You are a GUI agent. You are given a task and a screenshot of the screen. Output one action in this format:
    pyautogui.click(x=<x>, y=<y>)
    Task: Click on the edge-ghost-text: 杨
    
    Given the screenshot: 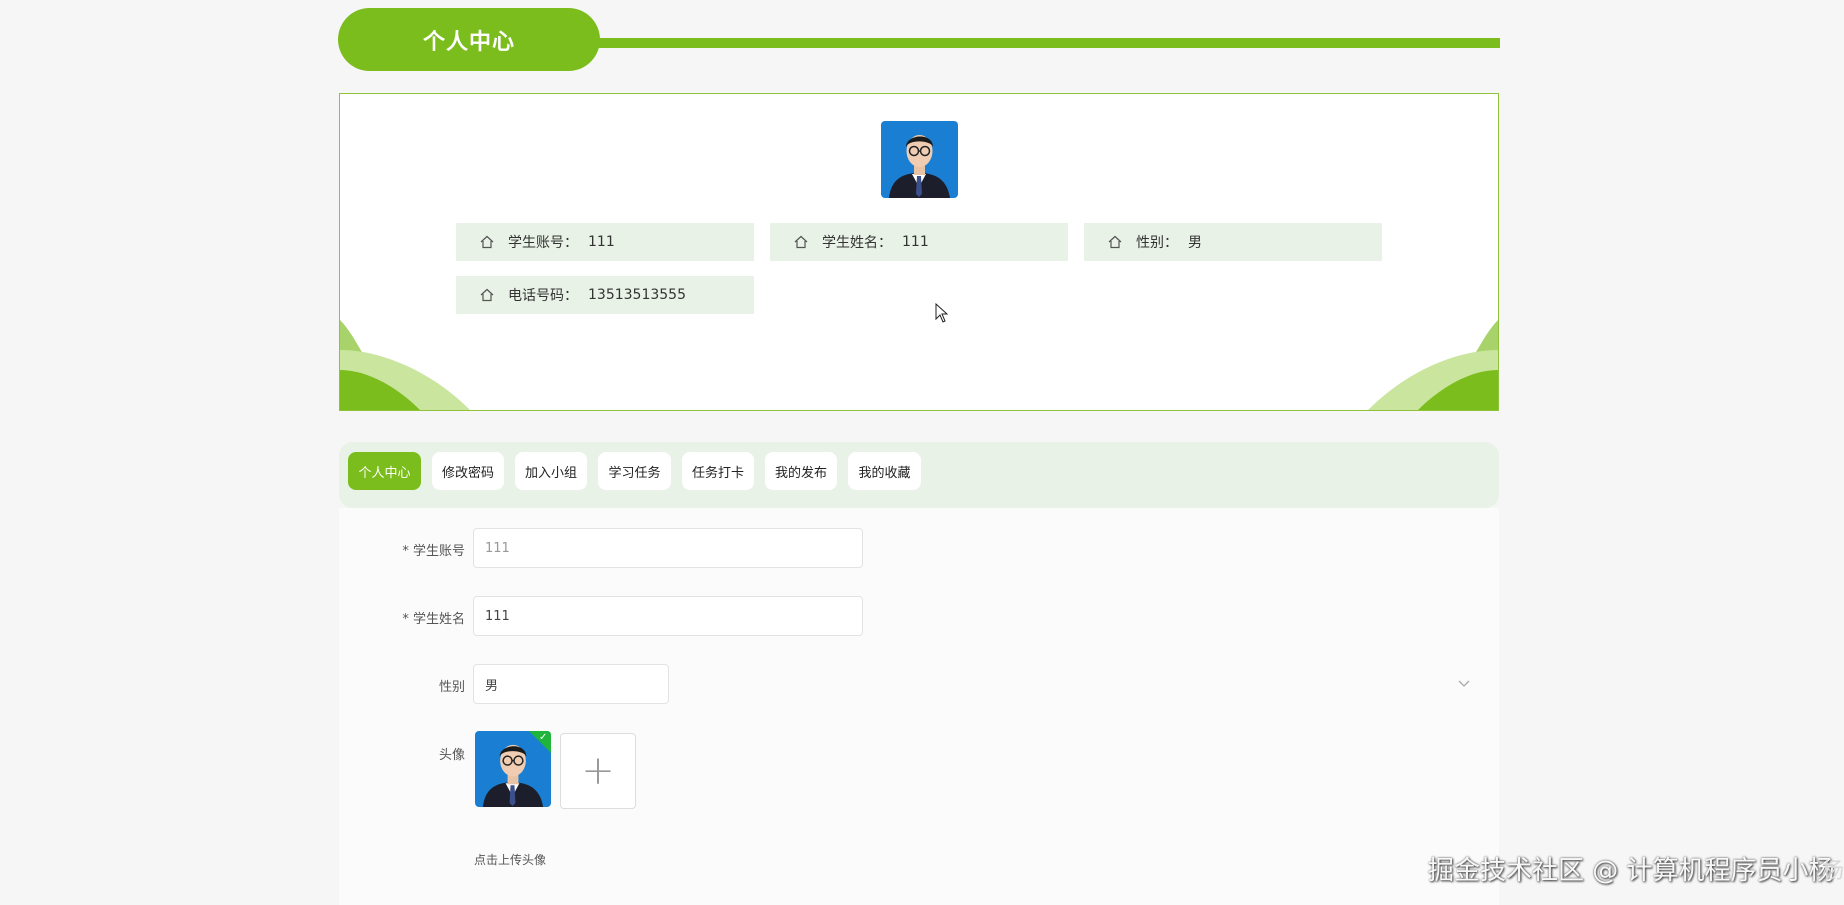 What is the action you would take?
    pyautogui.click(x=1832, y=871)
    